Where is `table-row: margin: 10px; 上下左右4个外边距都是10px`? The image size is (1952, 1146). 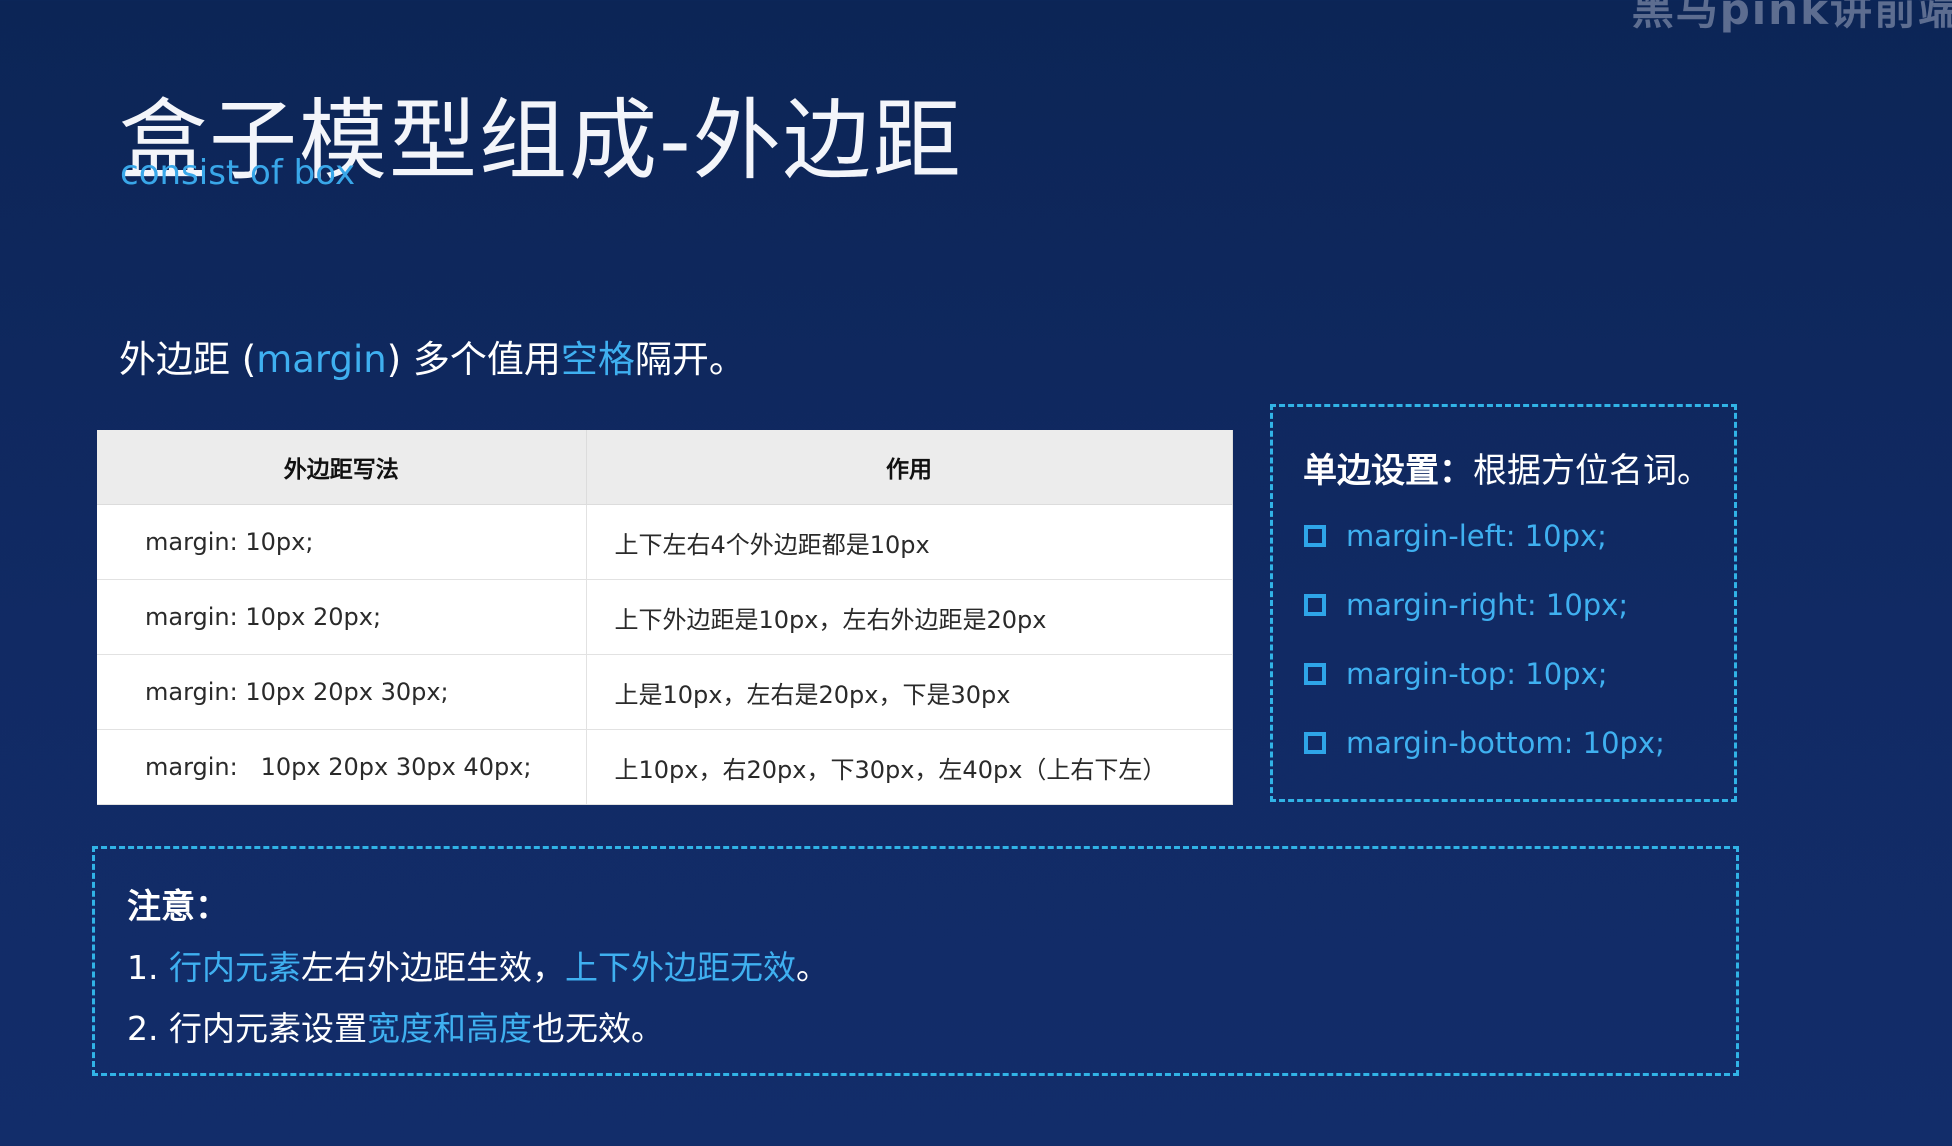
table-row: margin: 10px; 上下左右4个外边距都是10px is located at coordinates (665, 542).